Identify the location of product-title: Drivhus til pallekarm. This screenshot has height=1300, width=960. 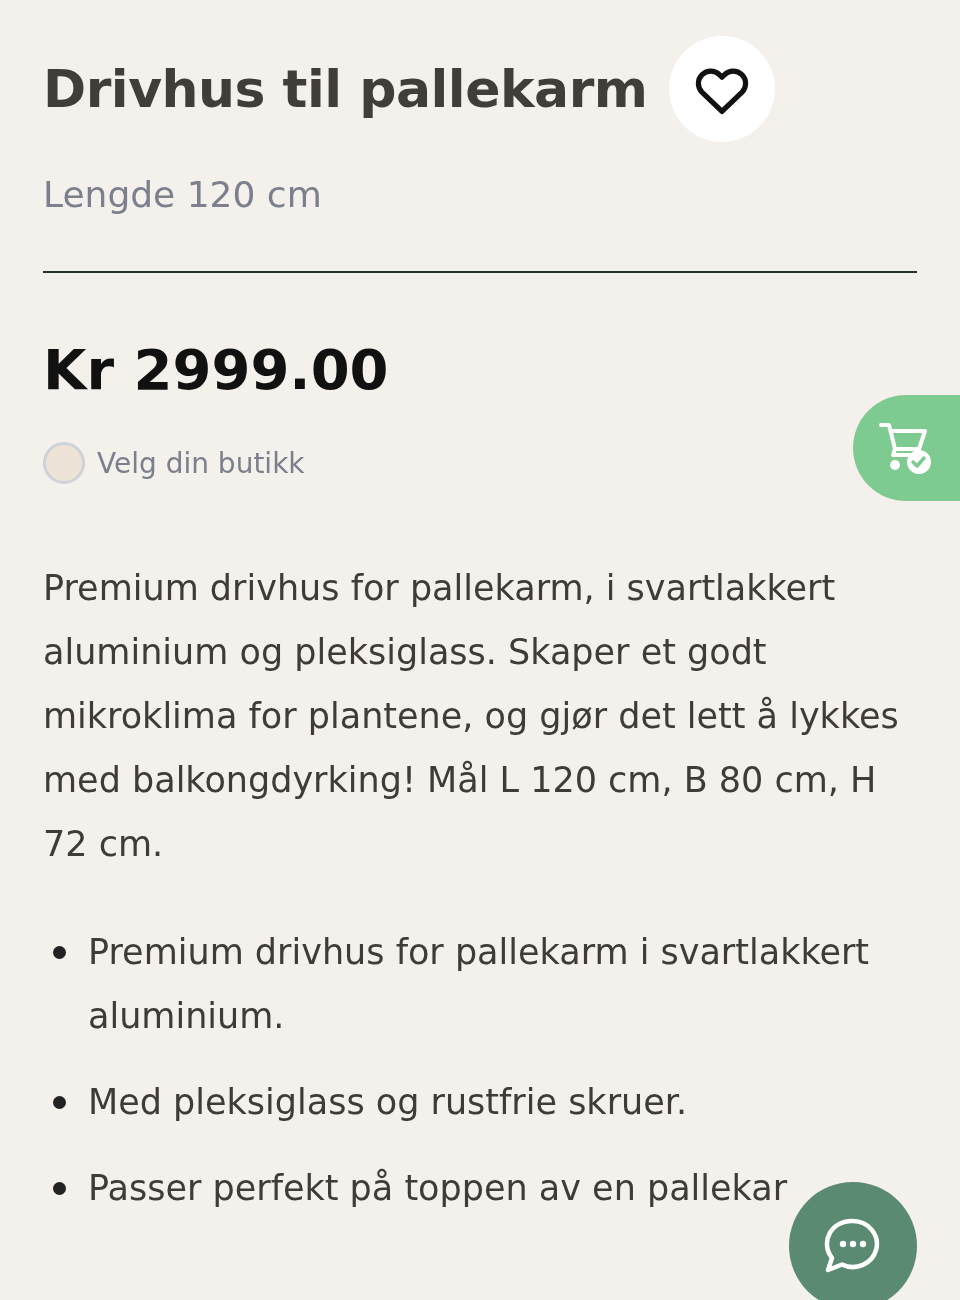
(345, 89).